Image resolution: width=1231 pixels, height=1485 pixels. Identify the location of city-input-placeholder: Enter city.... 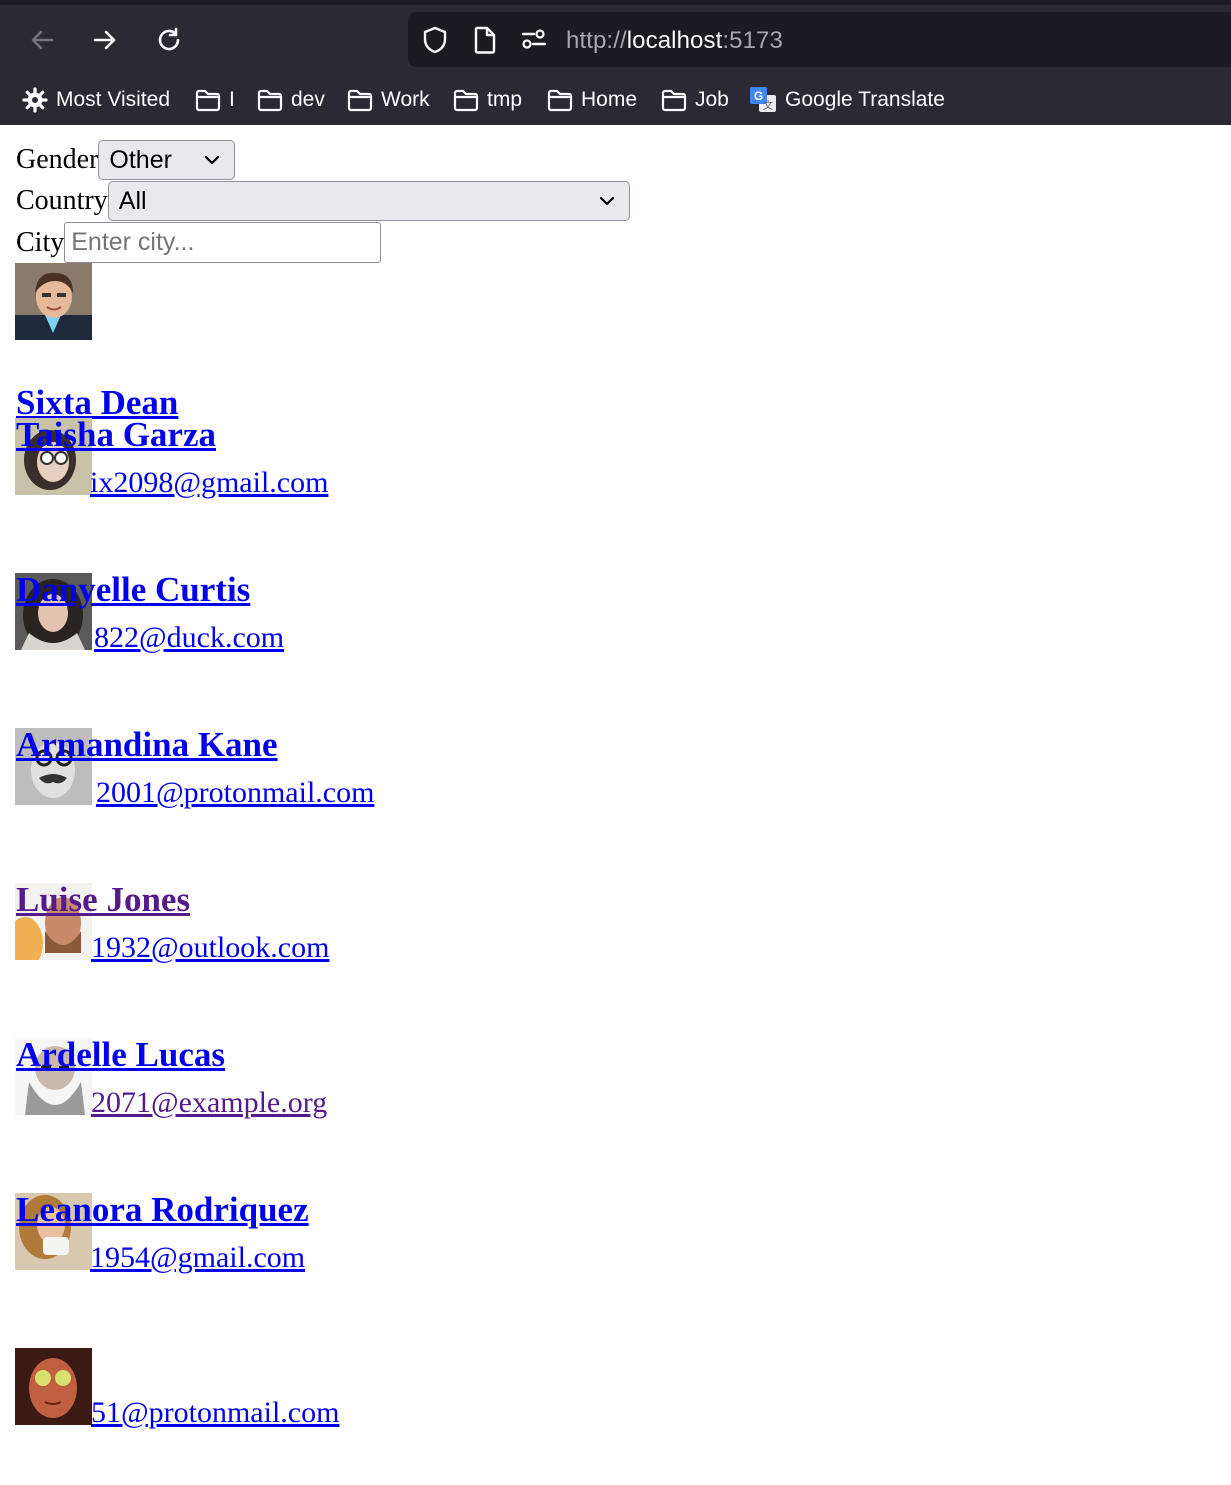
(133, 242).